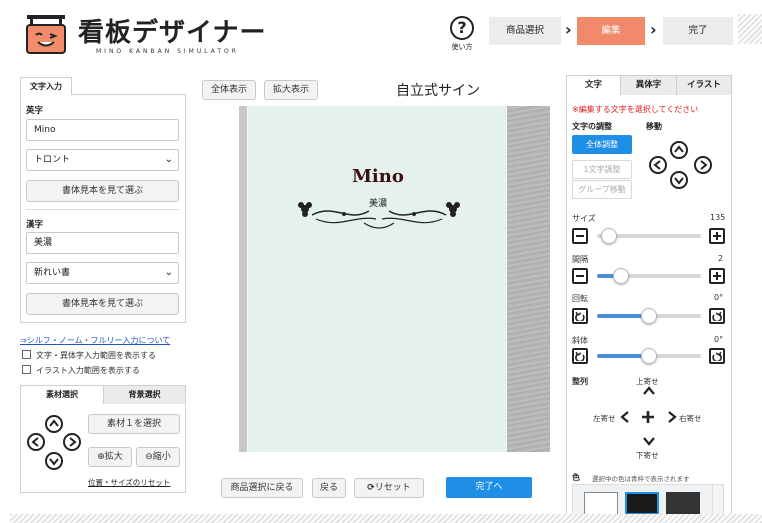 The width and height of the screenshot is (762, 523). I want to click on tab-background: 背景選択, so click(144, 395).